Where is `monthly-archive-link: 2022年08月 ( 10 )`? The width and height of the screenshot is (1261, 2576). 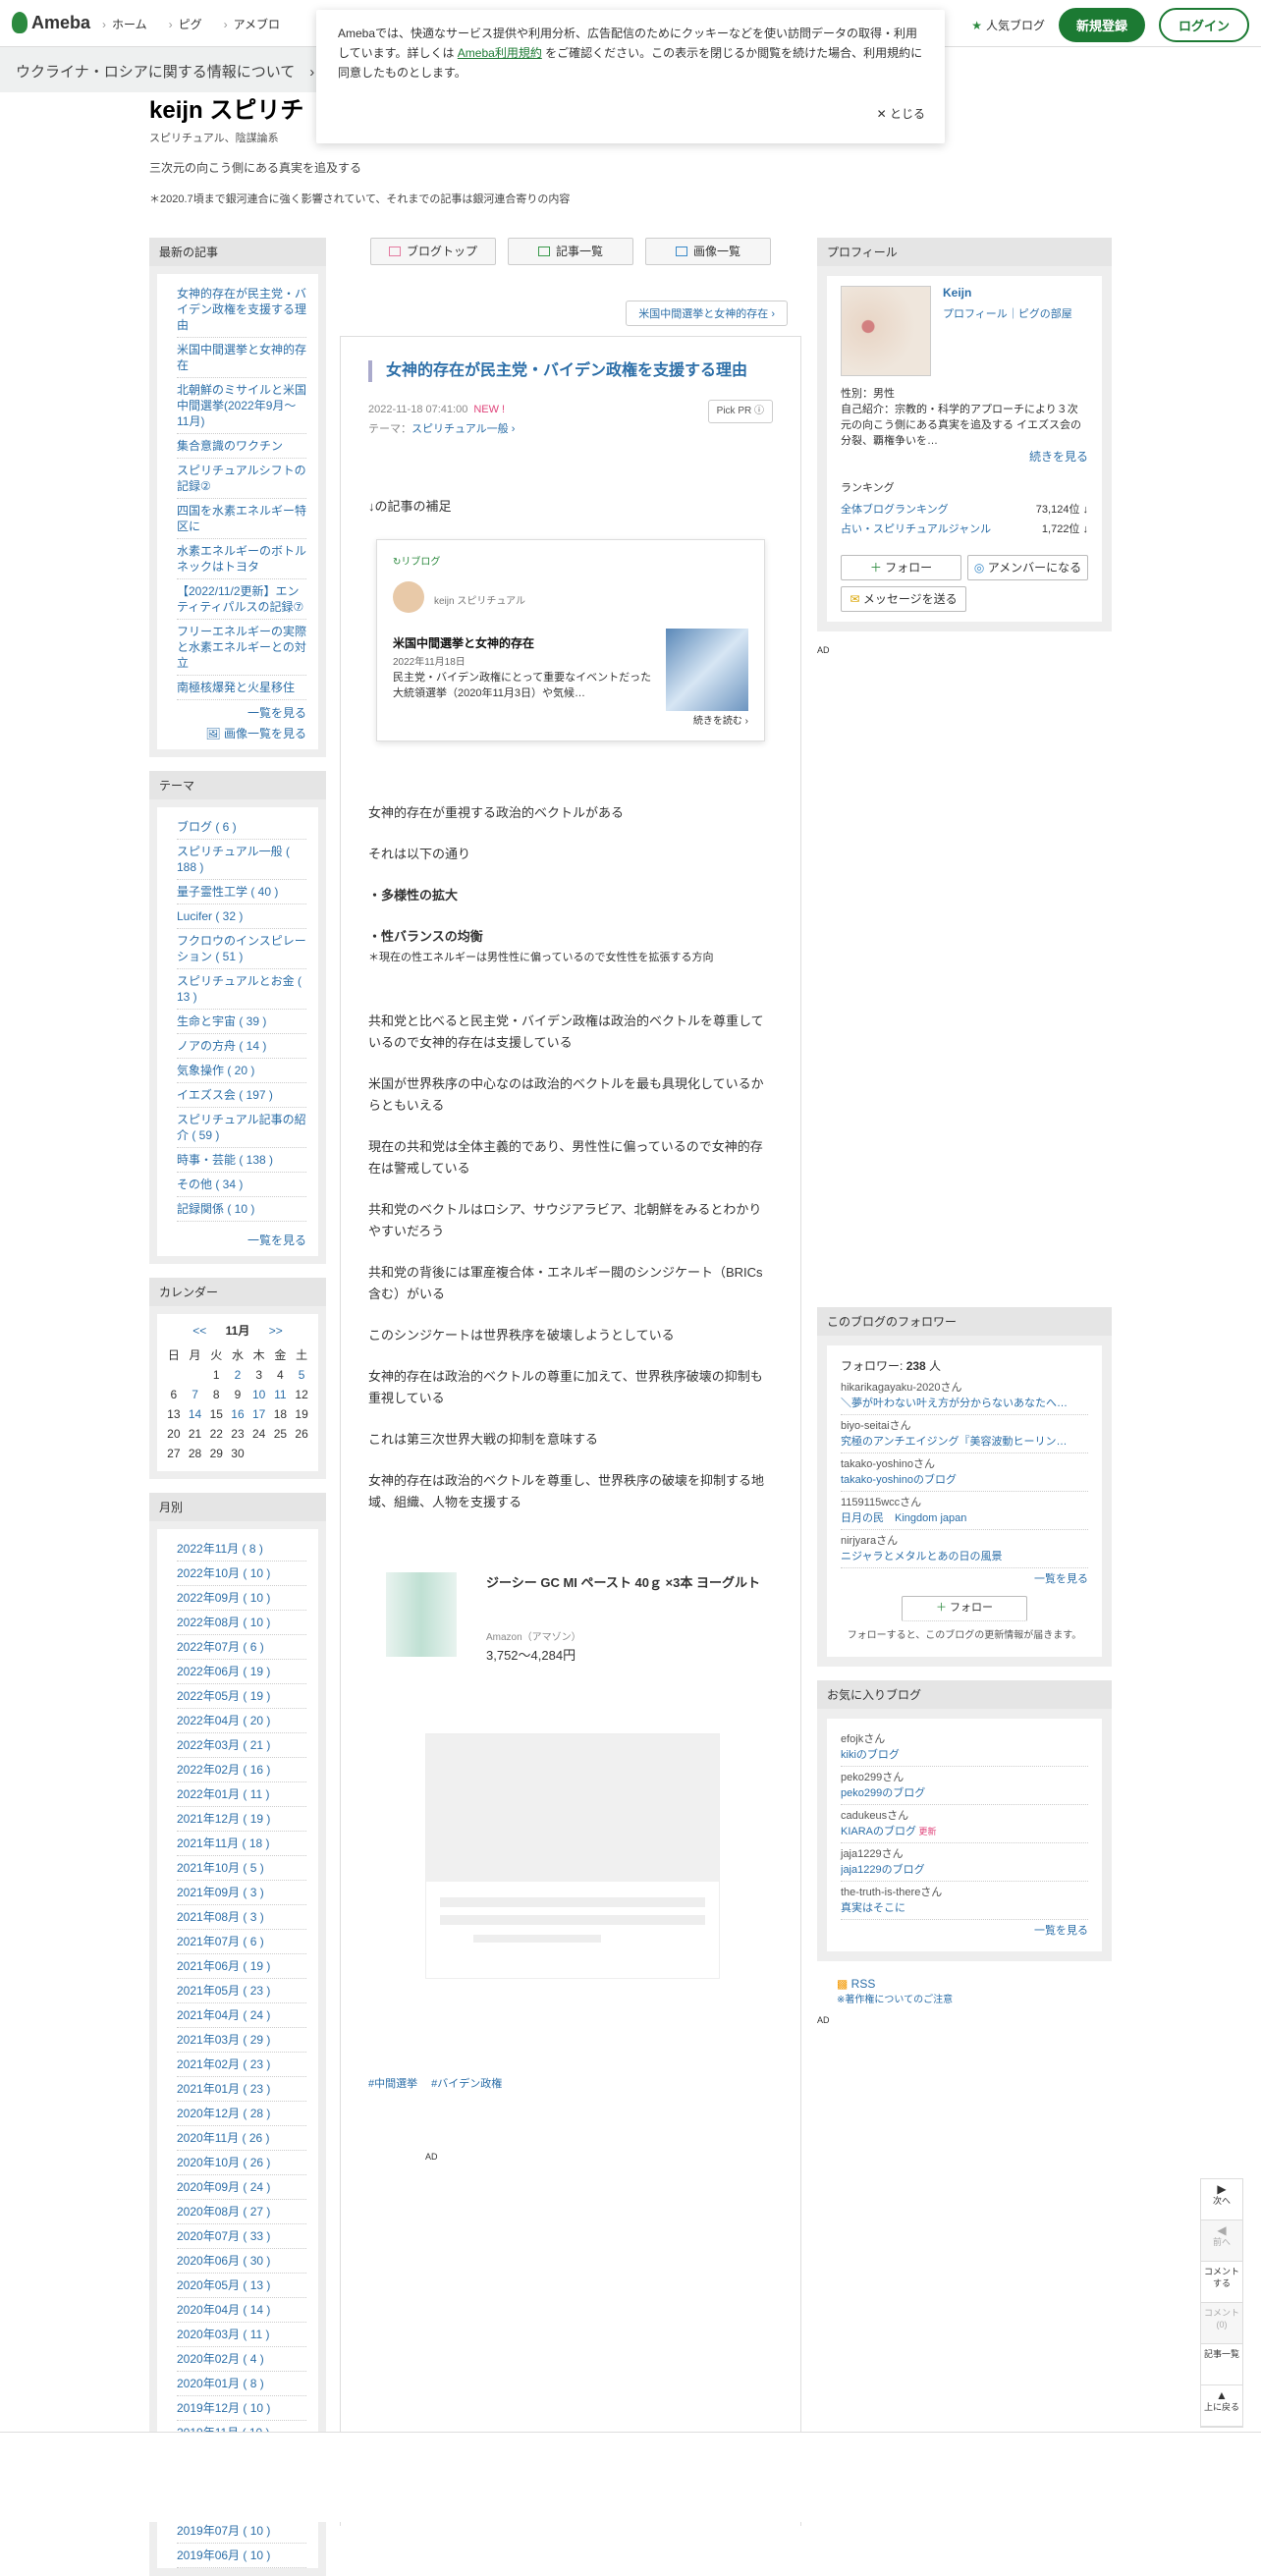 monthly-archive-link: 2022年08月 ( 10 ) is located at coordinates (241, 1623).